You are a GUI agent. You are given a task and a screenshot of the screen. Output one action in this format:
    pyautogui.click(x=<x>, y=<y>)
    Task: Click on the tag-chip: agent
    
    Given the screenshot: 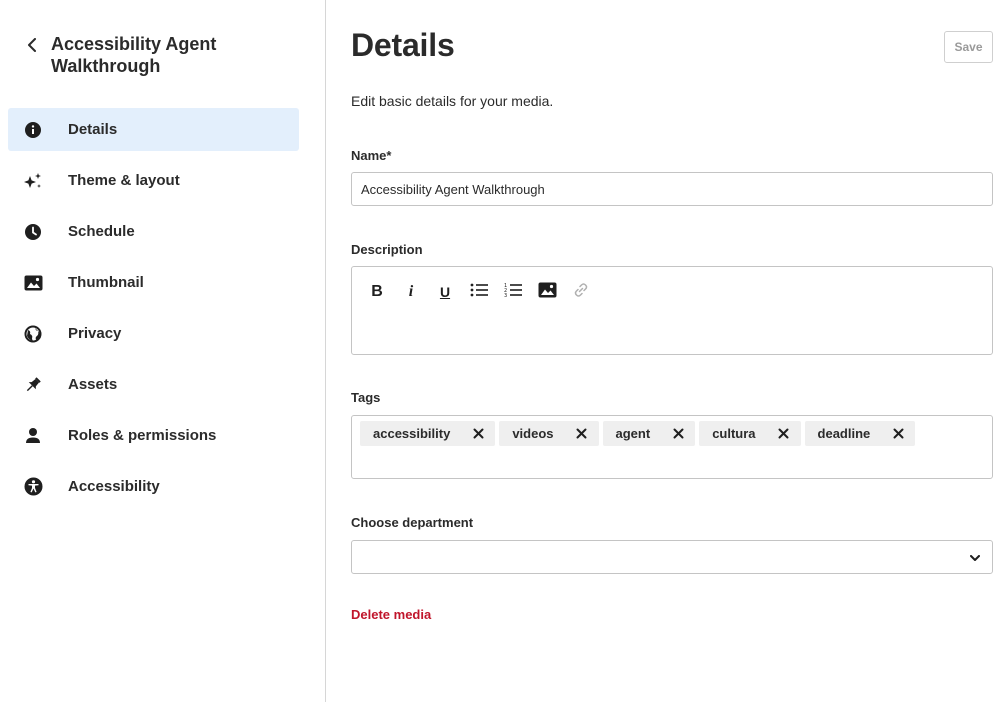 What is the action you would take?
    pyautogui.click(x=649, y=433)
    